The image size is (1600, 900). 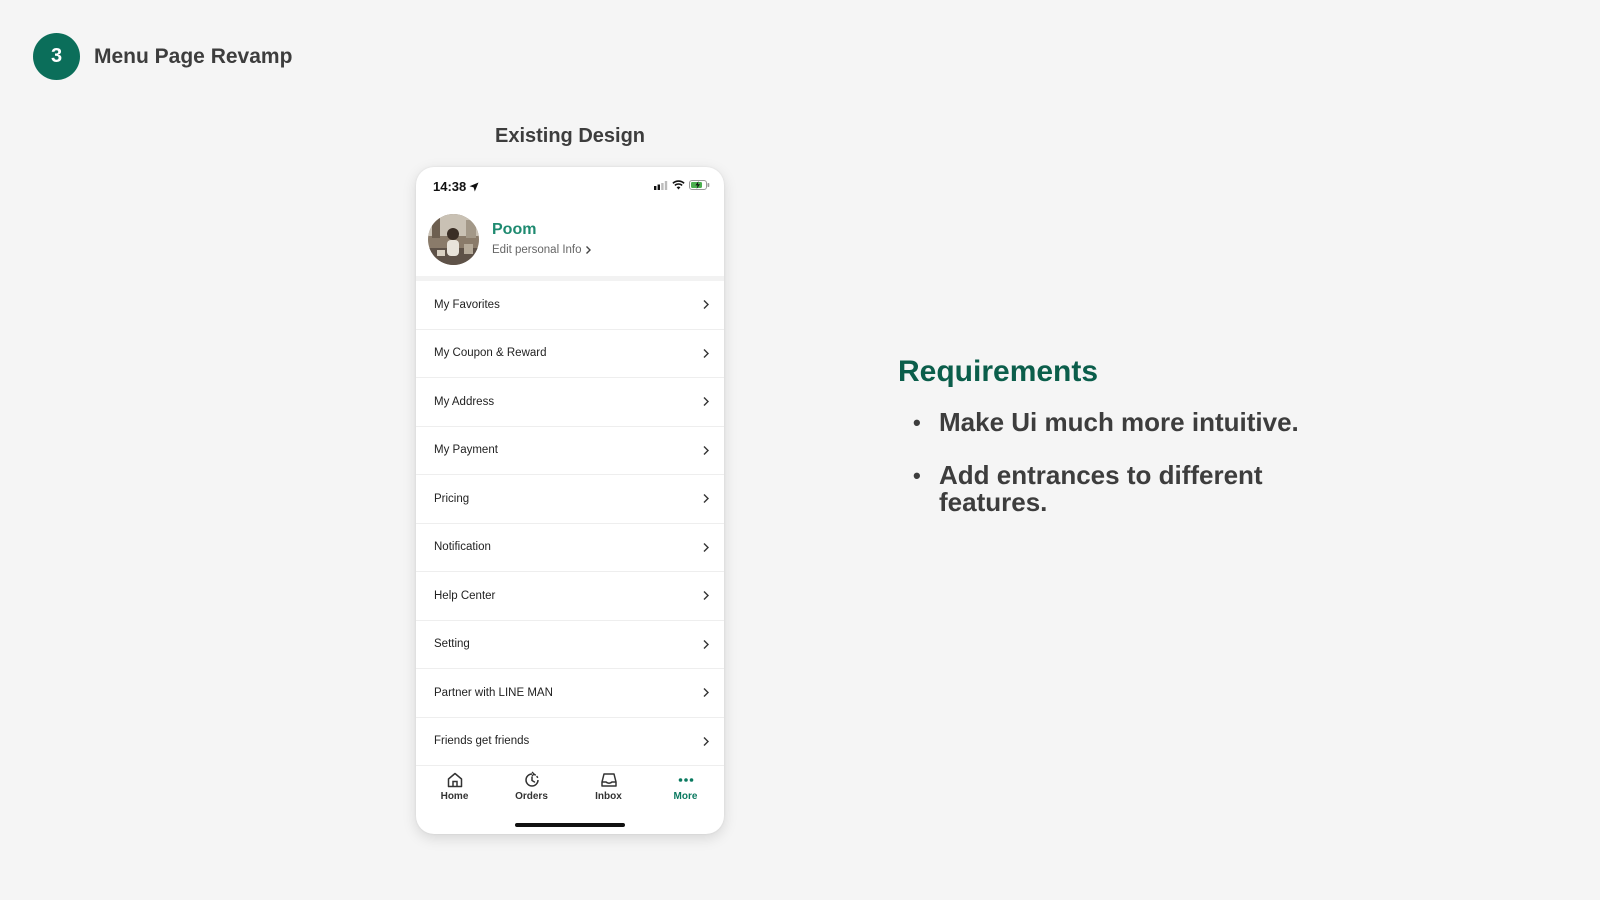 I want to click on avatar, so click(x=453, y=239).